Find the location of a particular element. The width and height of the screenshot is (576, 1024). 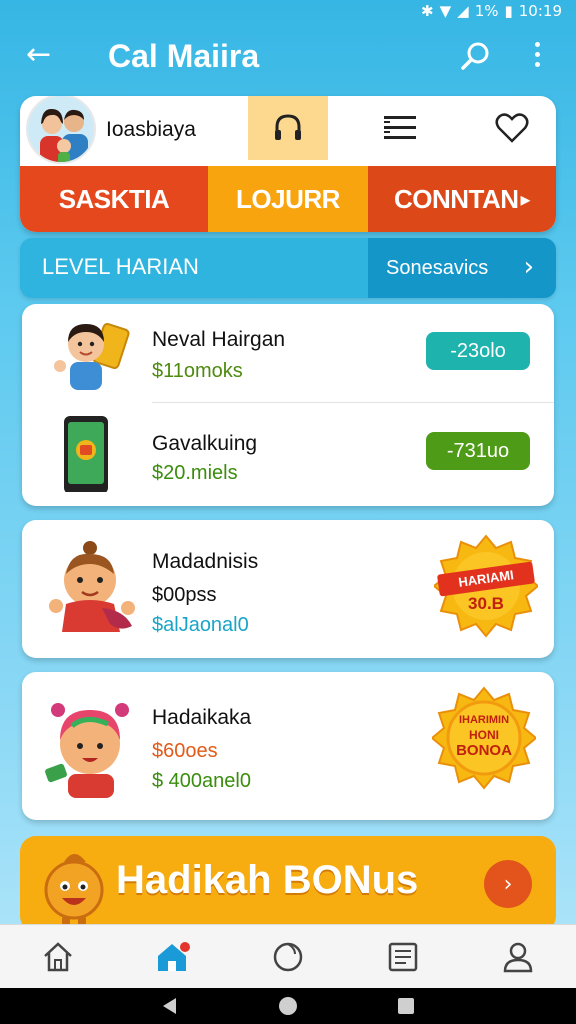

store-home-icon is located at coordinates (173, 956).